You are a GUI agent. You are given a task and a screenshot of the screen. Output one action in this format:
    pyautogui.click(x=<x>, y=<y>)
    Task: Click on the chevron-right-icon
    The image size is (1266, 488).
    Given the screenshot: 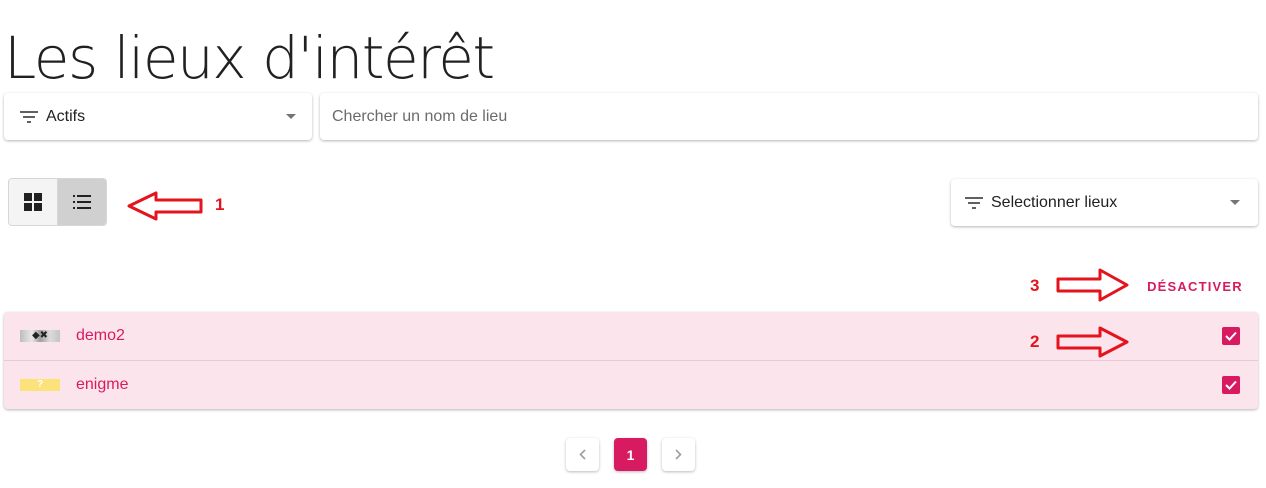 What is the action you would take?
    pyautogui.click(x=678, y=454)
    